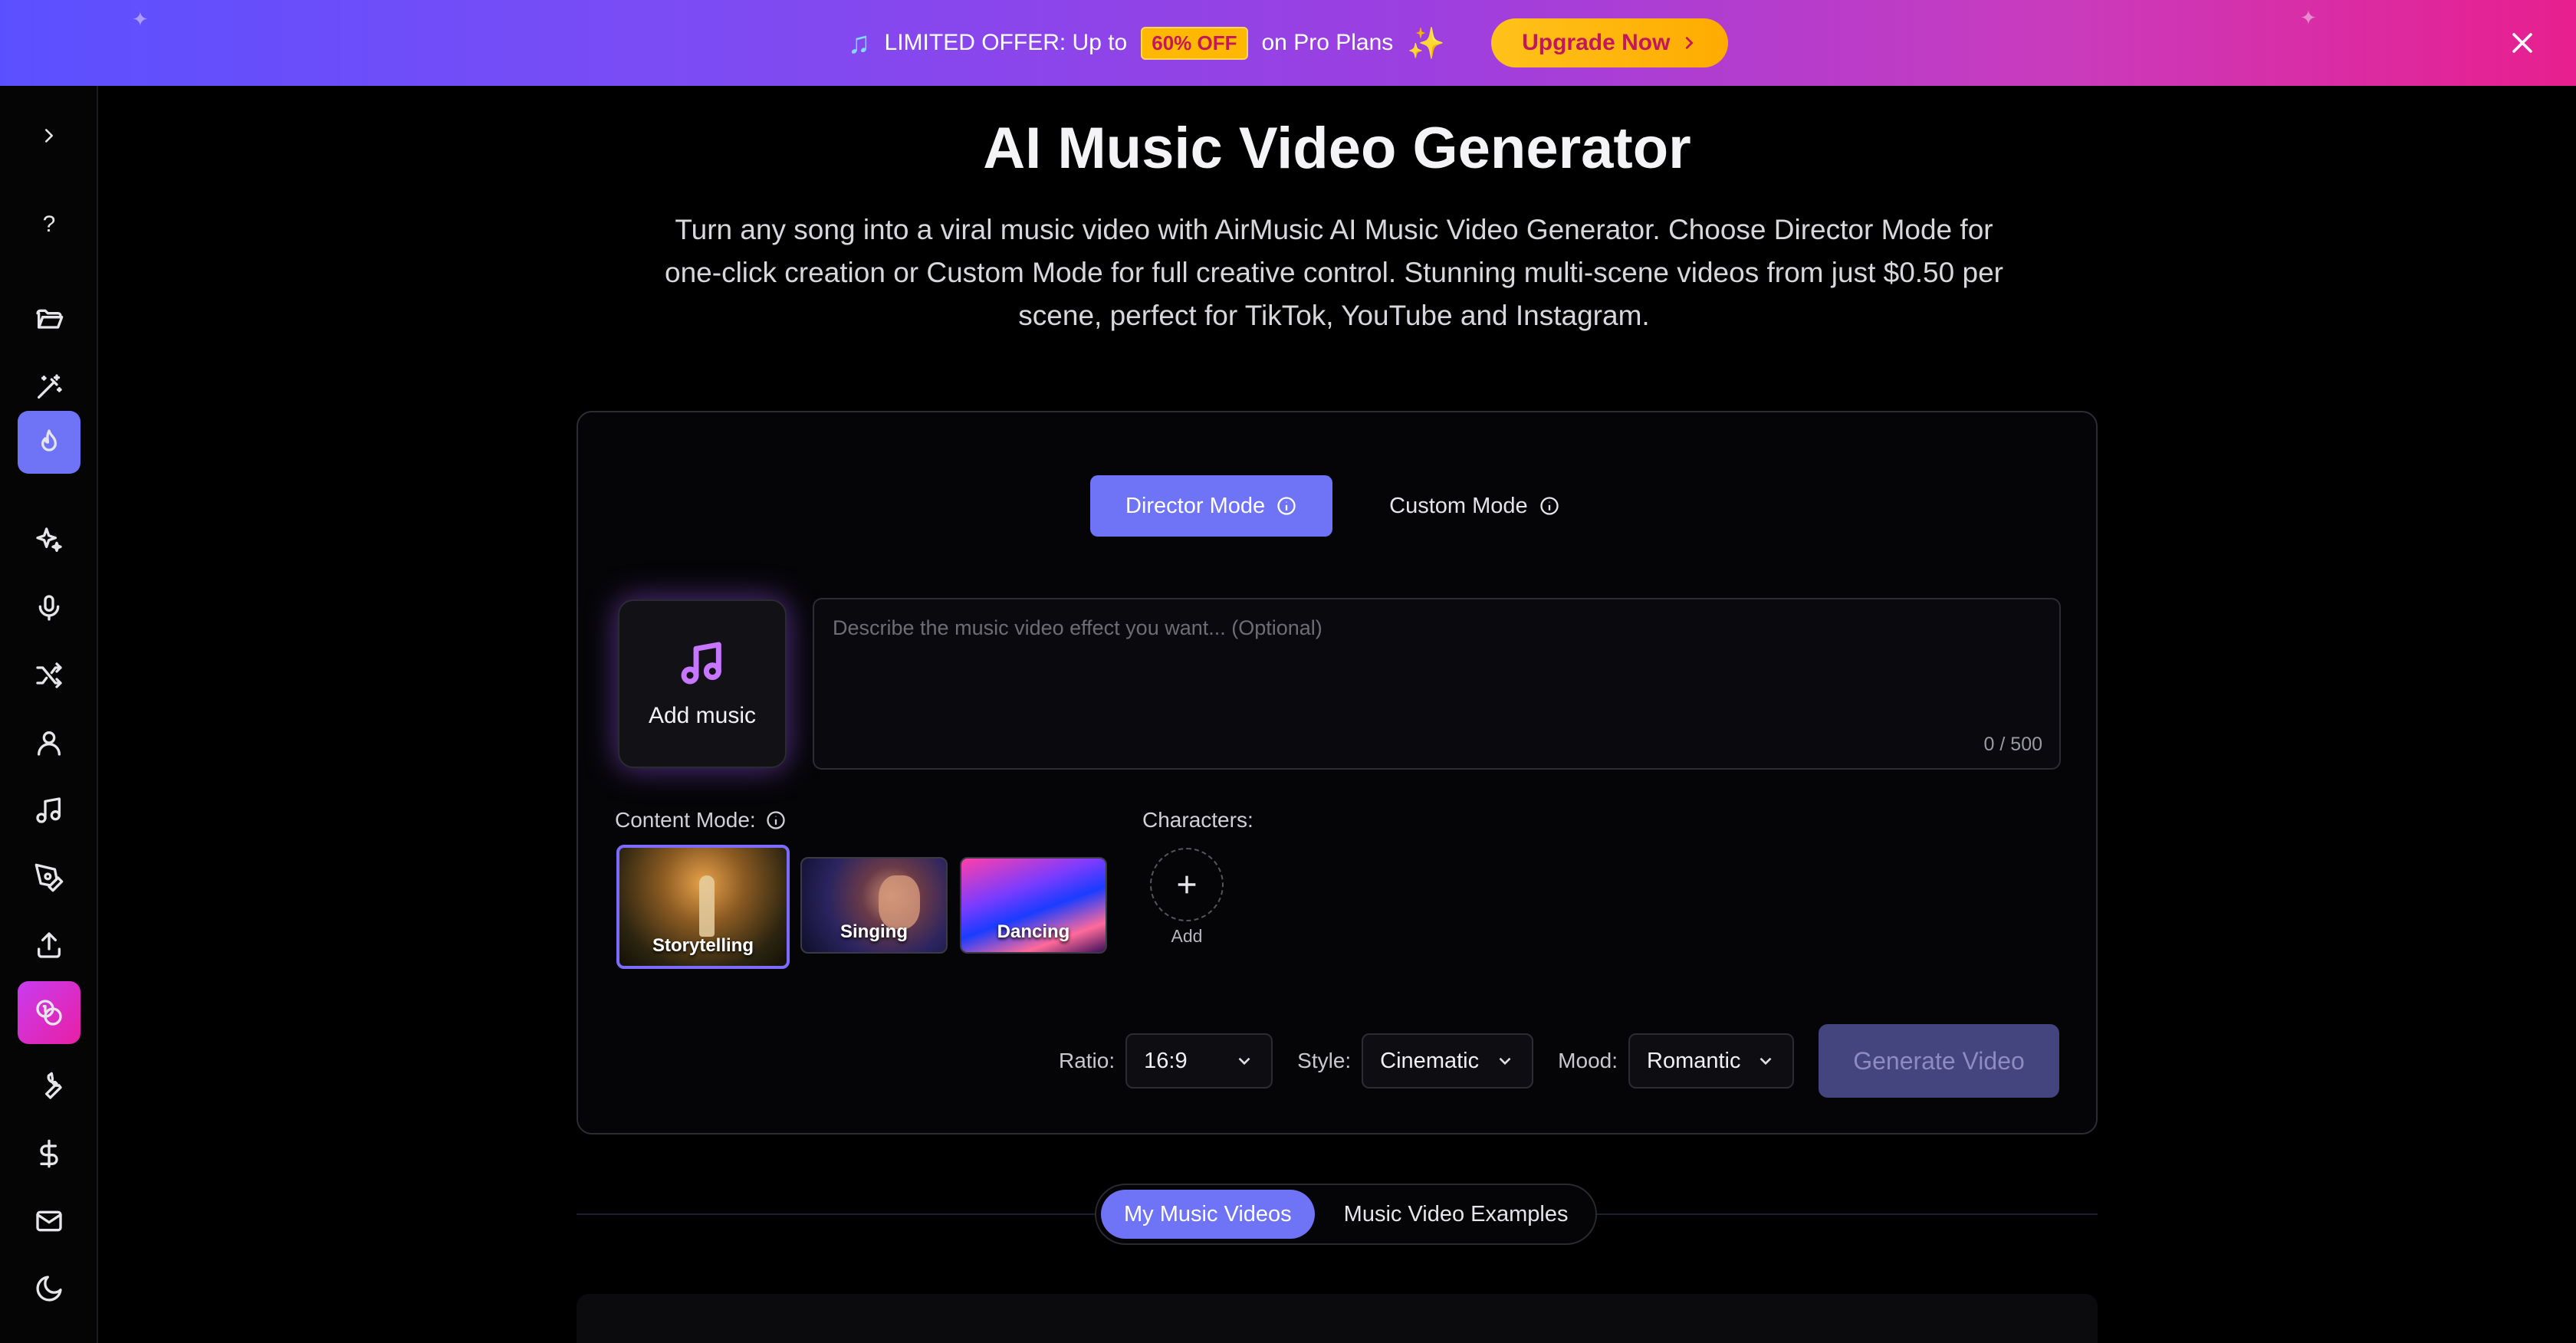  I want to click on prompt-box: 0 / 500, so click(1437, 684).